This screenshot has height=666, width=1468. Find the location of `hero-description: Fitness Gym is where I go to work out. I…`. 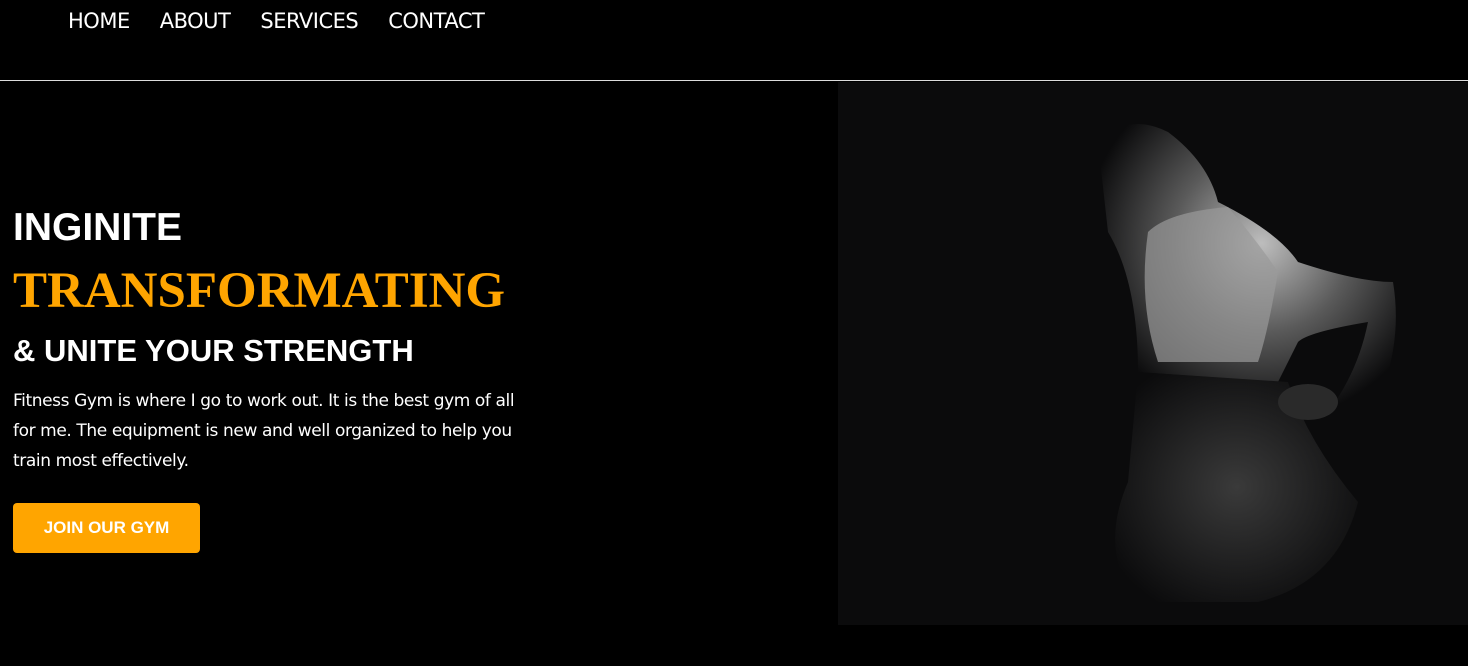

hero-description: Fitness Gym is where I go to work out. I… is located at coordinates (264, 431).